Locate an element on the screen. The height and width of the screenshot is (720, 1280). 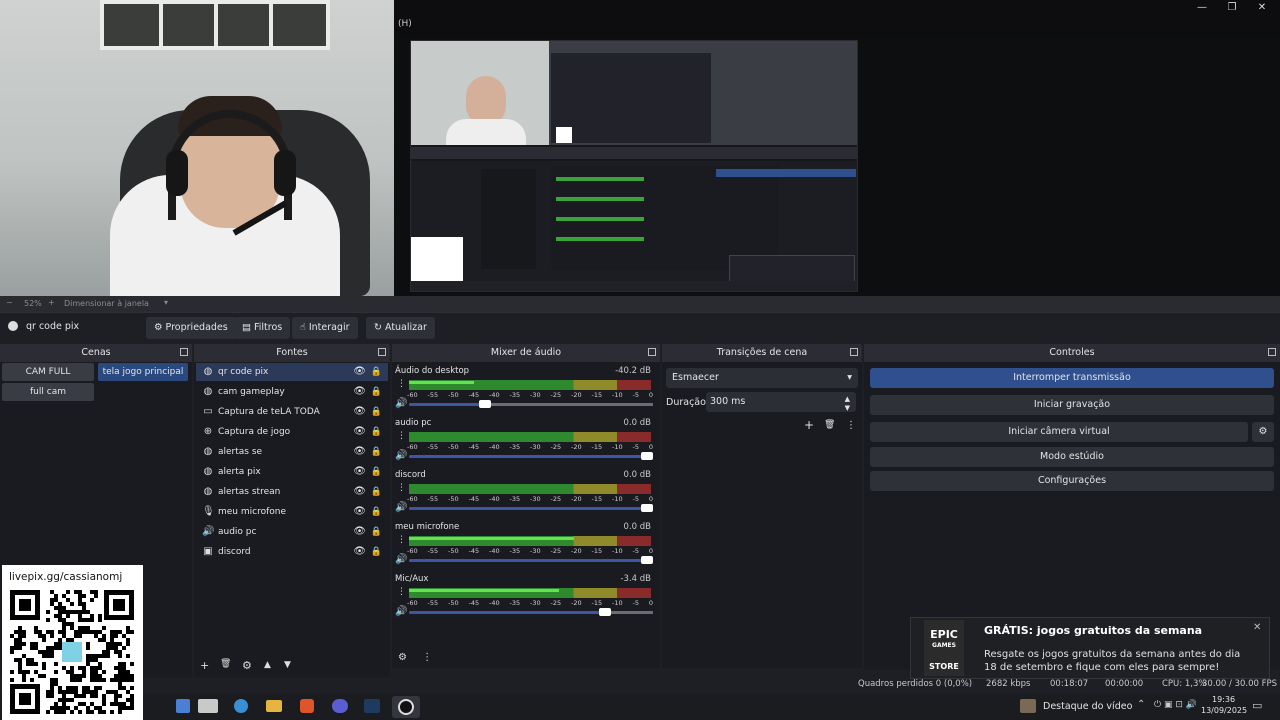
brave-icon is located at coordinates (307, 706).